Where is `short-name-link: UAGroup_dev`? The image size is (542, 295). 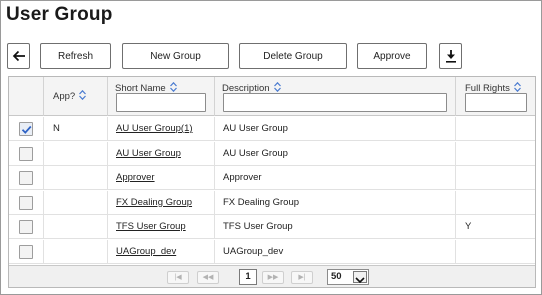 short-name-link: UAGroup_dev is located at coordinates (142, 251).